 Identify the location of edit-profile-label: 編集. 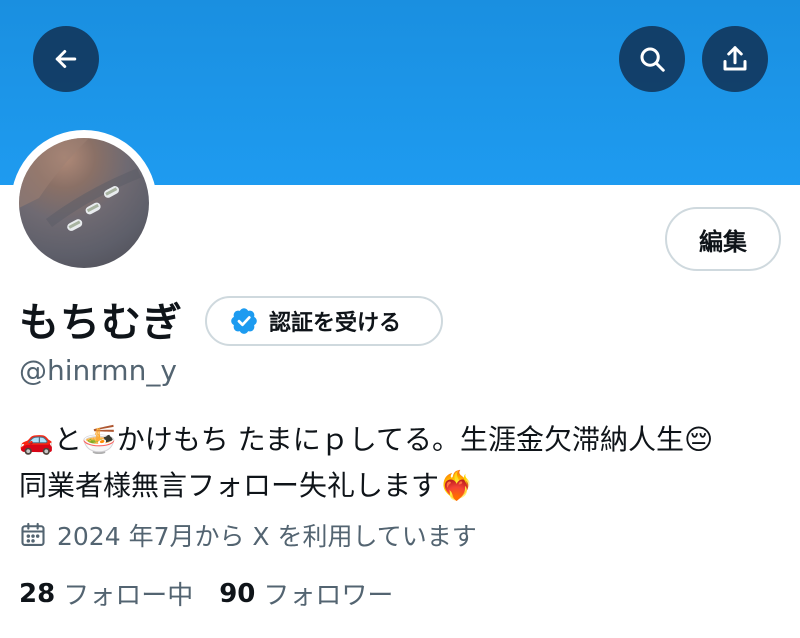
(723, 241).